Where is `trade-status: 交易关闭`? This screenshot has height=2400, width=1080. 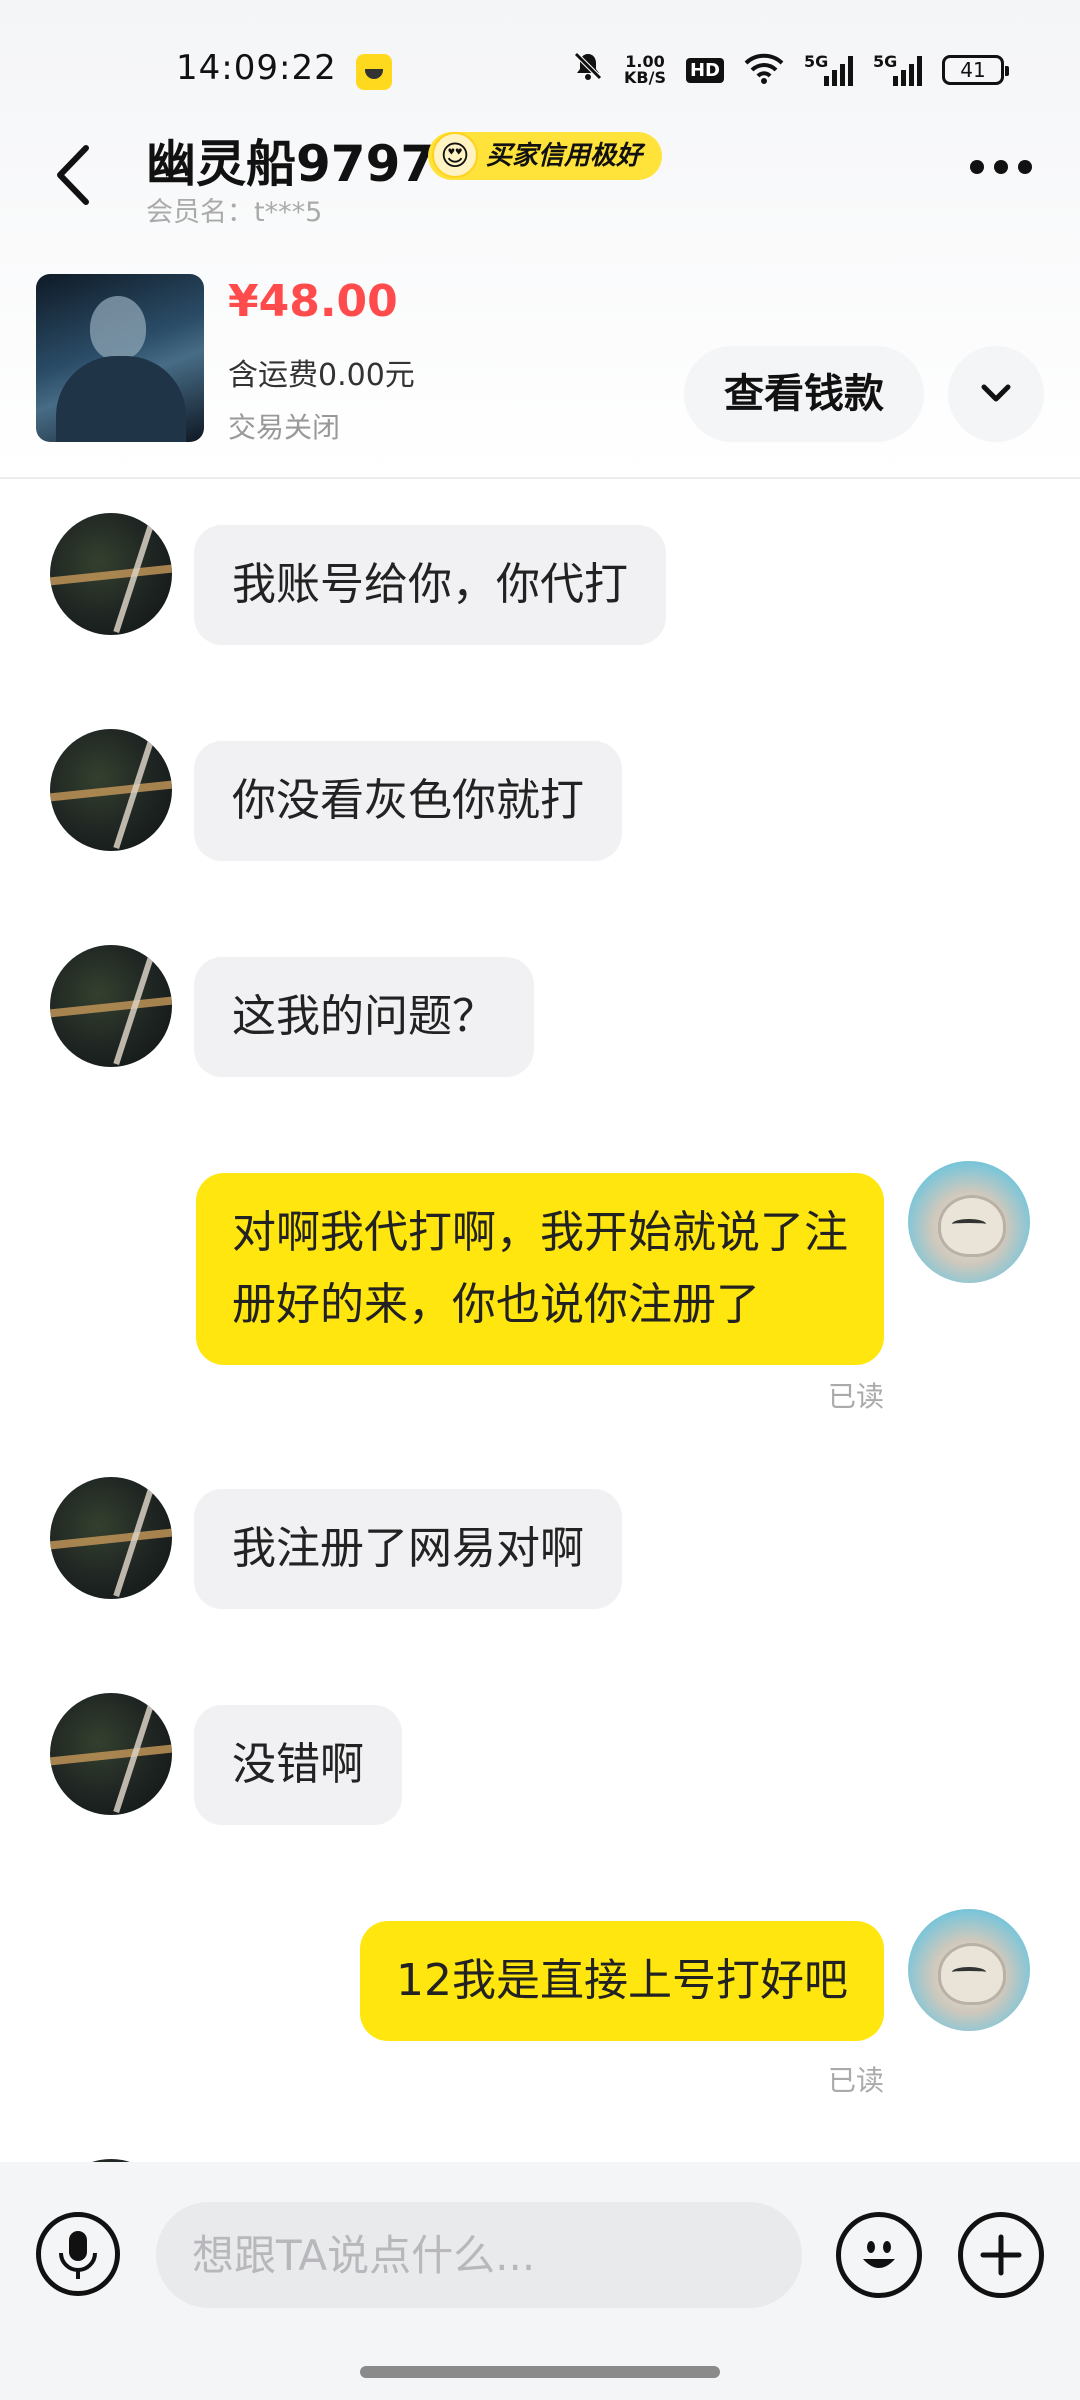 trade-status: 交易关闭 is located at coordinates (284, 427).